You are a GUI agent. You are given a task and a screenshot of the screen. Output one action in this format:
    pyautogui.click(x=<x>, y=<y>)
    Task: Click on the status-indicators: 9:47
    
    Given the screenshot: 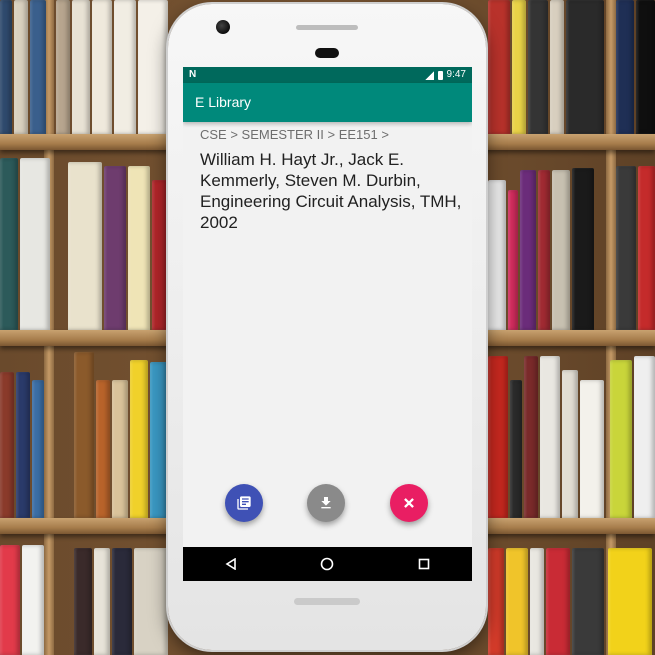 What is the action you would take?
    pyautogui.click(x=445, y=75)
    